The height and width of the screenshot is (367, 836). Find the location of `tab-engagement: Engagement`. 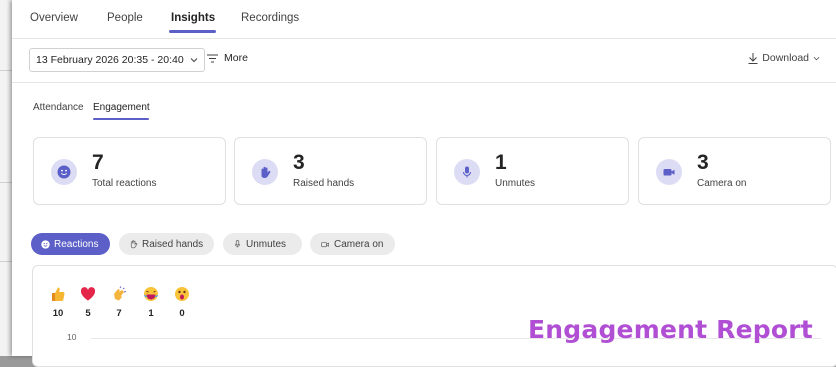

tab-engagement: Engagement is located at coordinates (121, 107).